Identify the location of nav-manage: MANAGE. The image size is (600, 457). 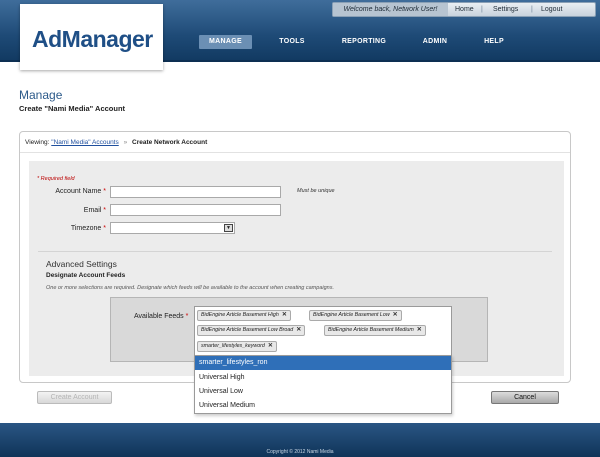
(225, 42).